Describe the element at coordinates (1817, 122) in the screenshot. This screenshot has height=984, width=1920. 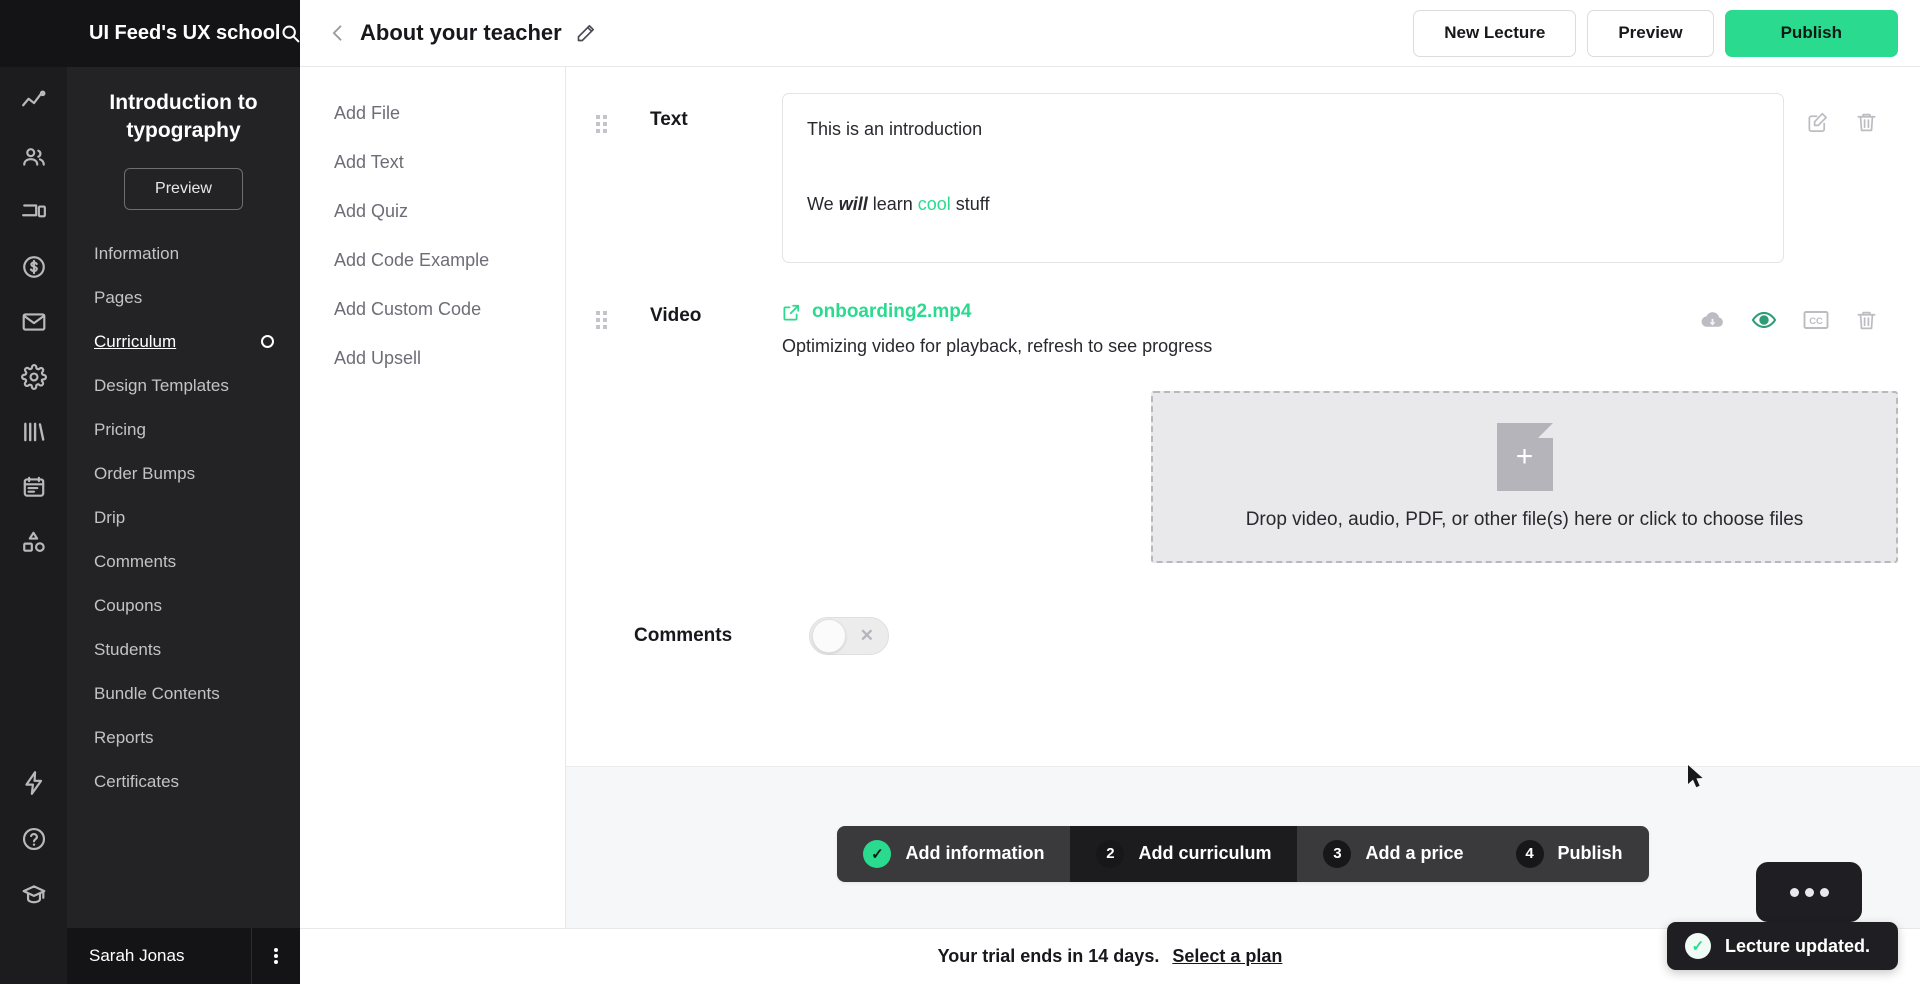
I see `edit-icon` at that location.